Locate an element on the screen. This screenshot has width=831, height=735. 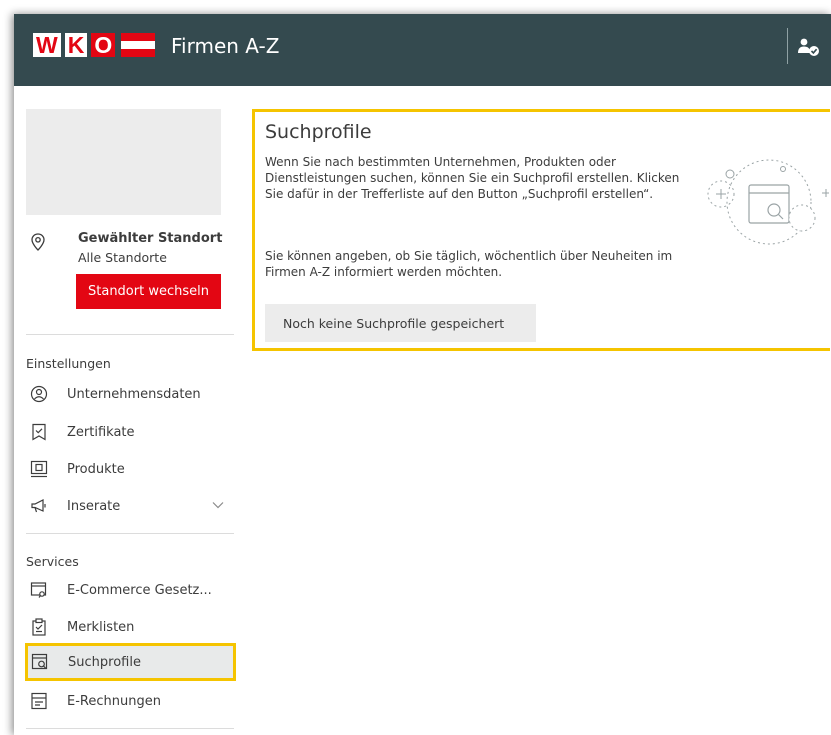
logo-letter-w: W is located at coordinates (47, 45).